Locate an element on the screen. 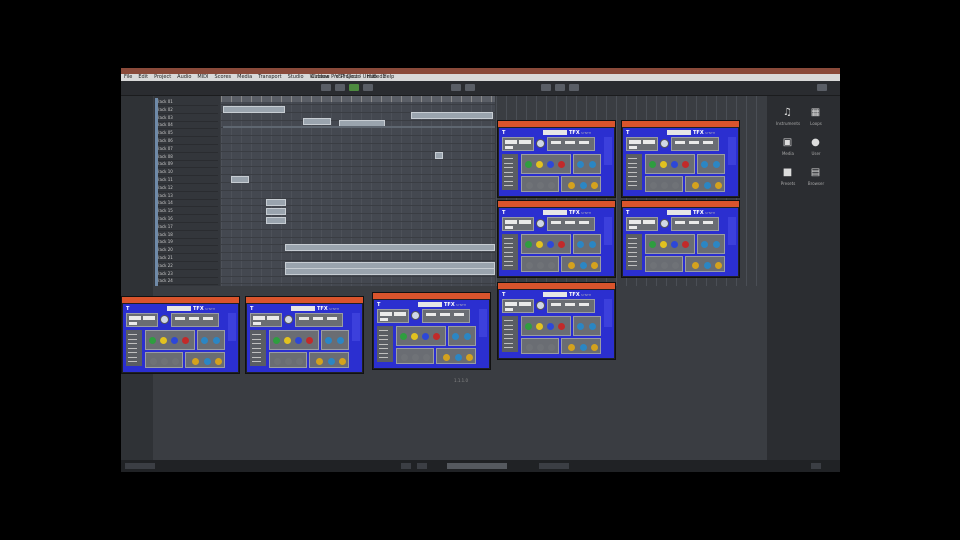 Image resolution: width=960 pixels, height=540 pixels. stop-icon: ■ is located at coordinates (787, 172).